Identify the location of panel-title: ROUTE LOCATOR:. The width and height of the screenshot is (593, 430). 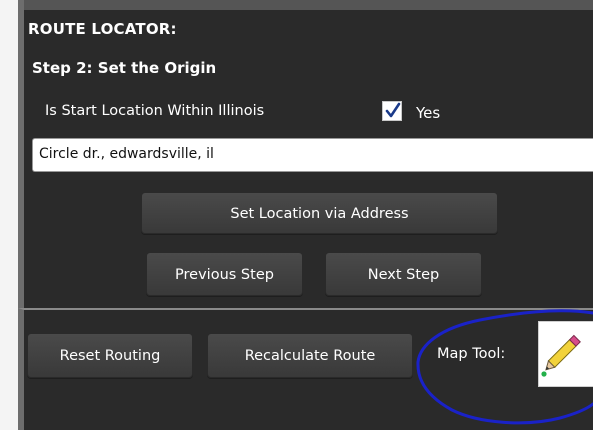
(102, 29).